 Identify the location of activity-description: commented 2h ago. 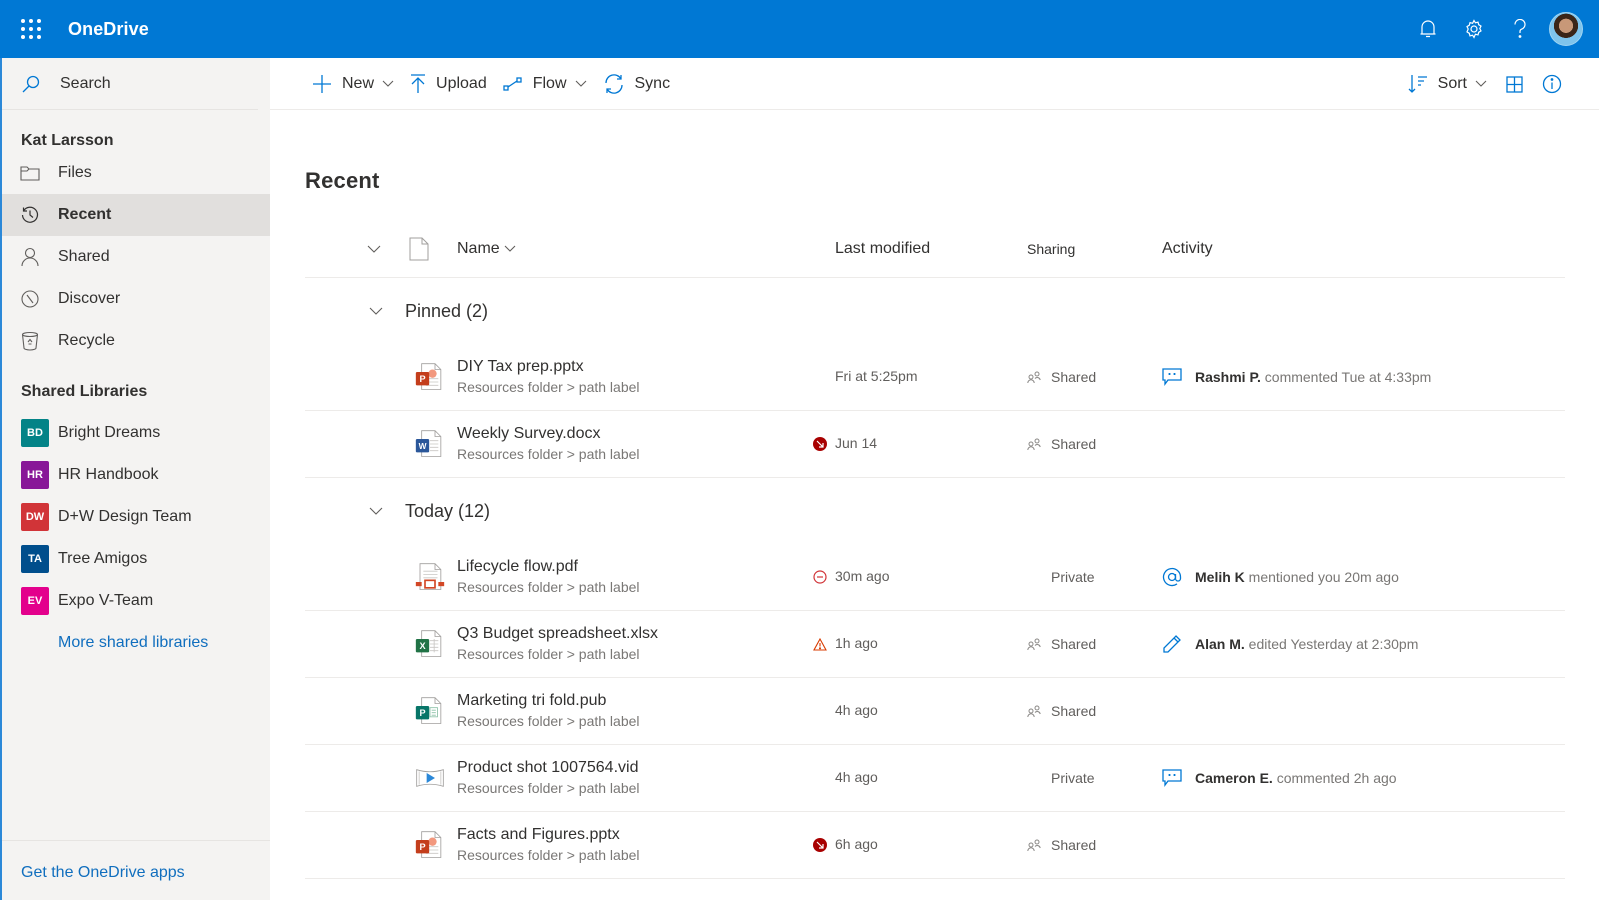
(1334, 778).